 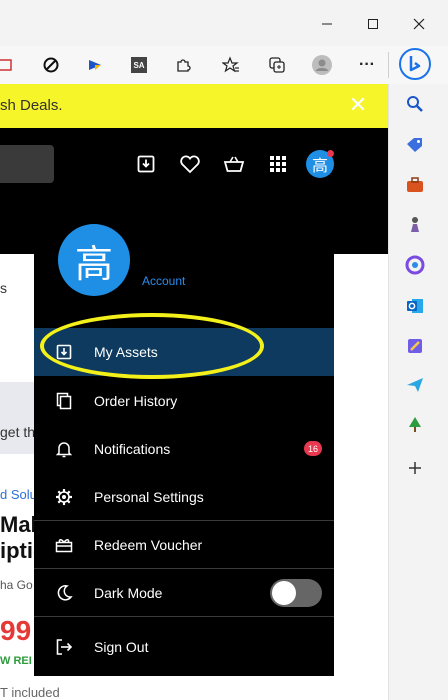 I want to click on avatar-notification-dot, so click(x=330, y=153).